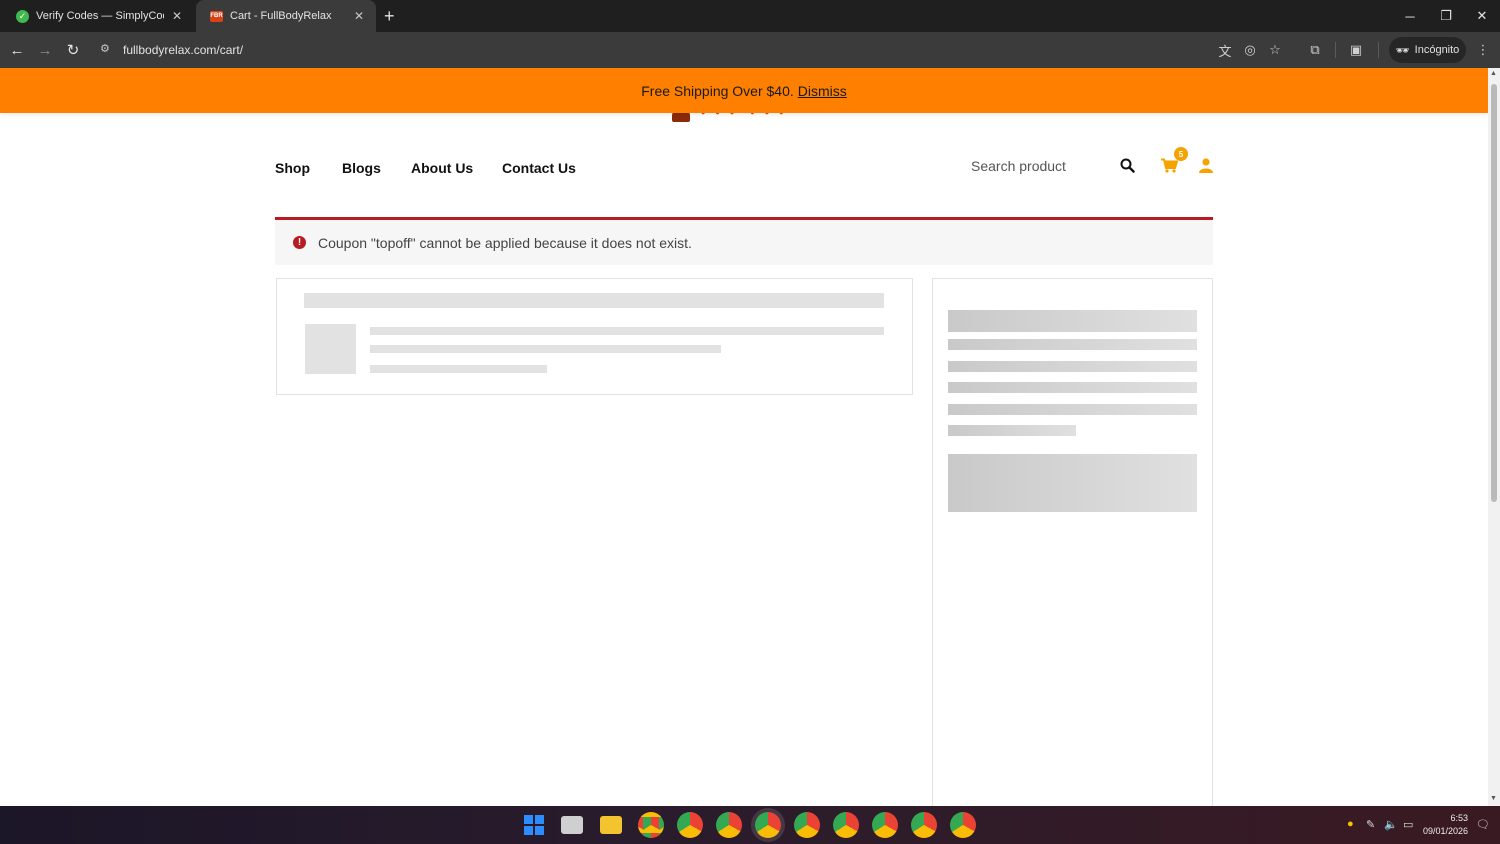 This screenshot has height=844, width=1500. What do you see at coordinates (1410, 16) in the screenshot?
I see `minimize-icon: ─` at bounding box center [1410, 16].